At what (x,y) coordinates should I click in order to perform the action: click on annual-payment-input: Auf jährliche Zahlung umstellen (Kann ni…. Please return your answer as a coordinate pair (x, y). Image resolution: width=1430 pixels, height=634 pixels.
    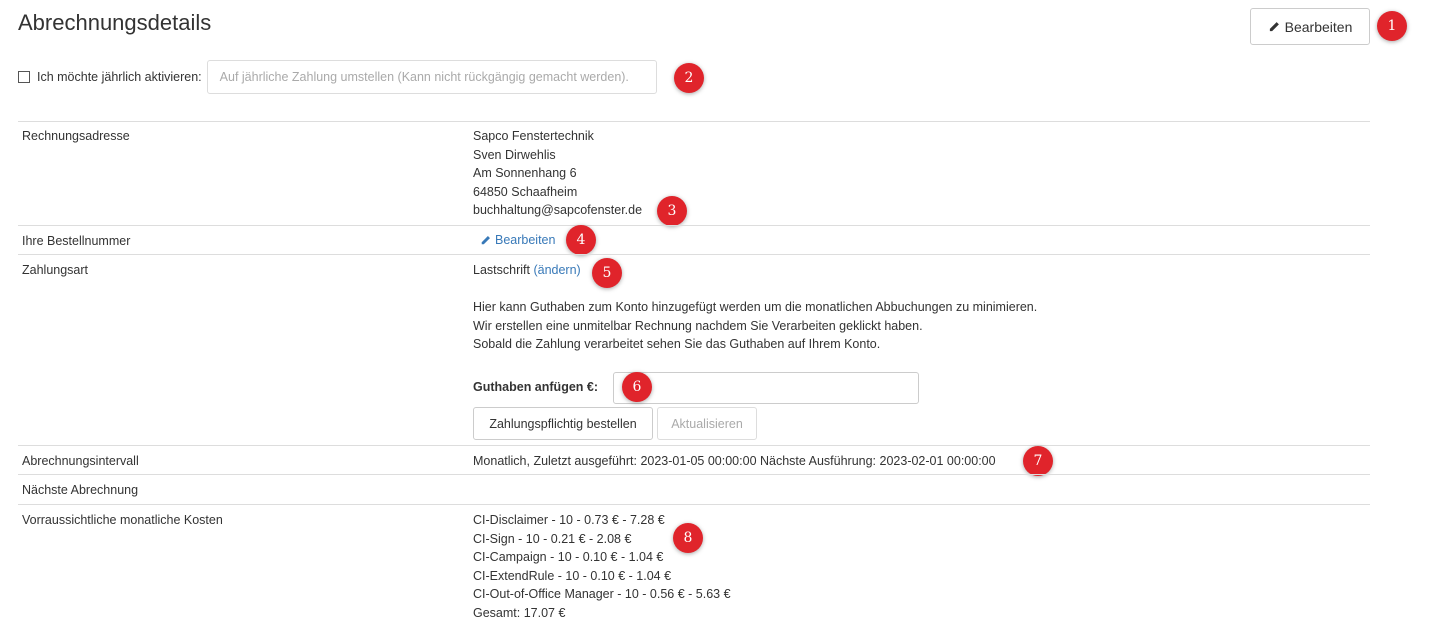
    Looking at the image, I should click on (431, 77).